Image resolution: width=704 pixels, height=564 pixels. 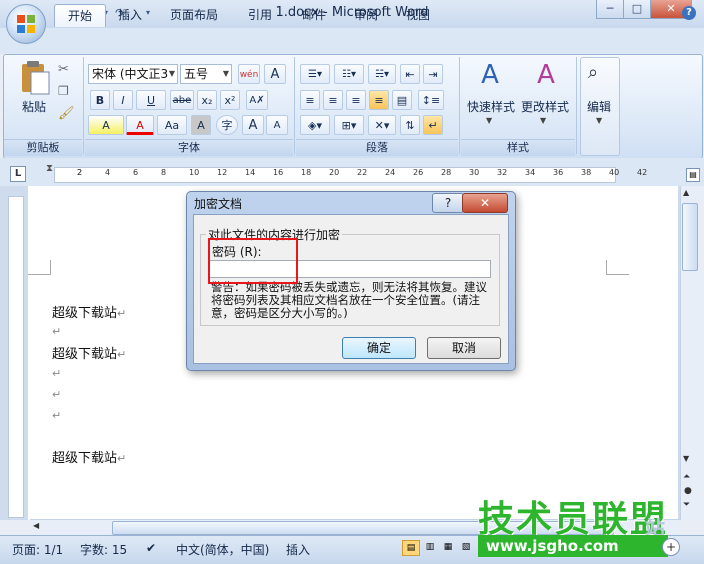 What do you see at coordinates (402, 100) in the screenshot?
I see `distributed-icon: ▤` at bounding box center [402, 100].